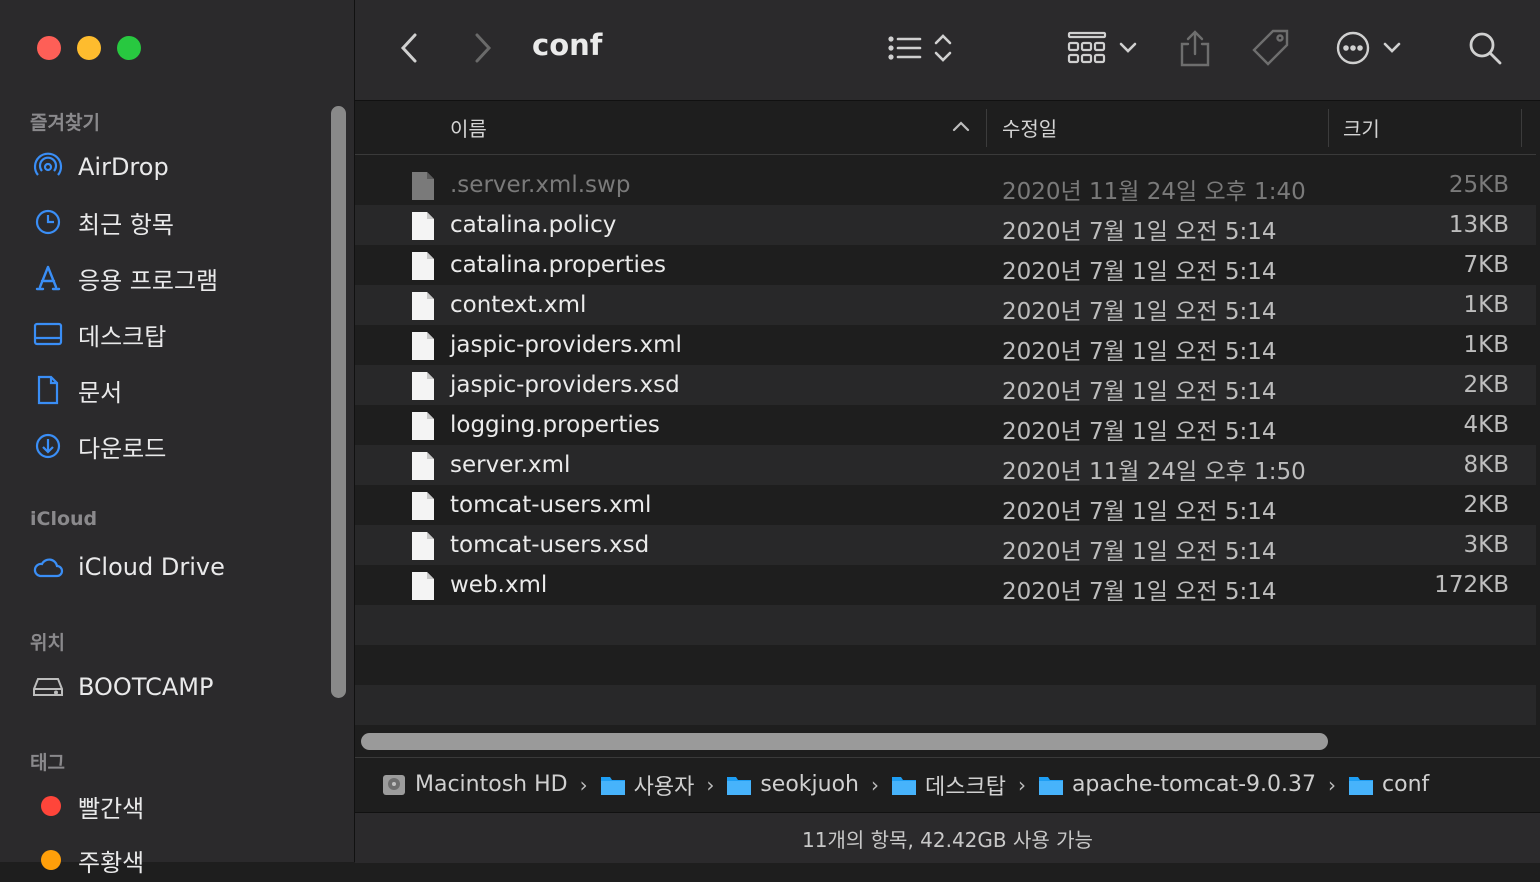 This screenshot has height=882, width=1540. I want to click on file-row: catalina.policy 2020년 7월 1일 오전 5:14 13KB, so click(945, 225).